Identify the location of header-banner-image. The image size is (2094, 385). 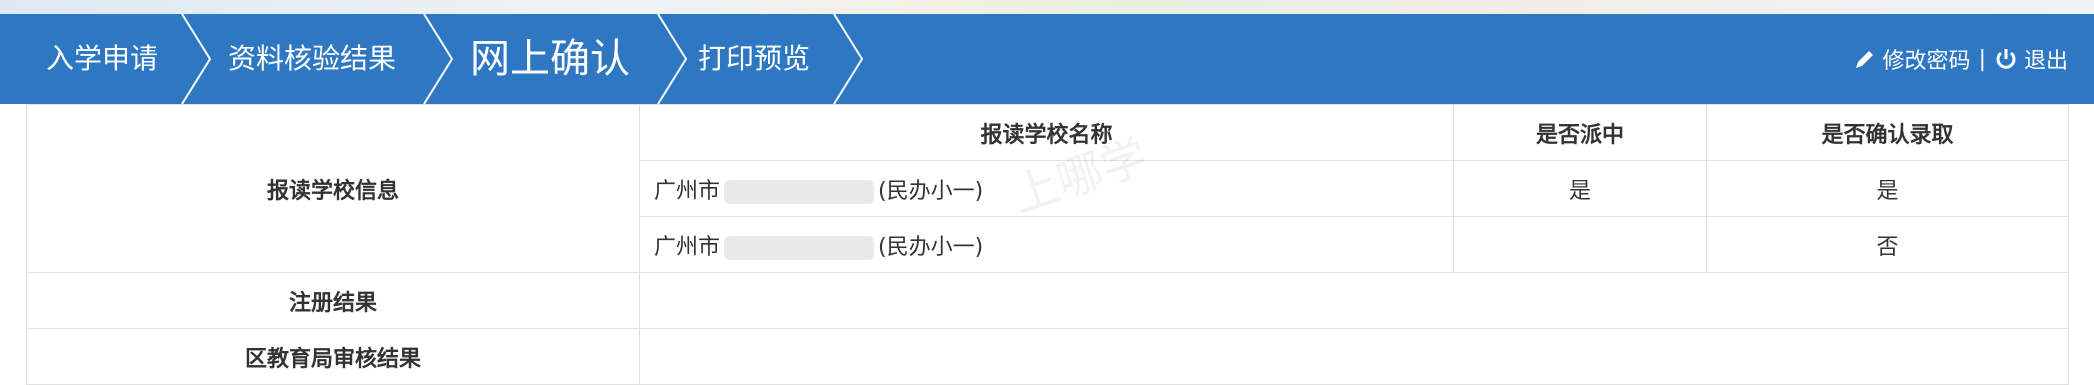
(1047, 7).